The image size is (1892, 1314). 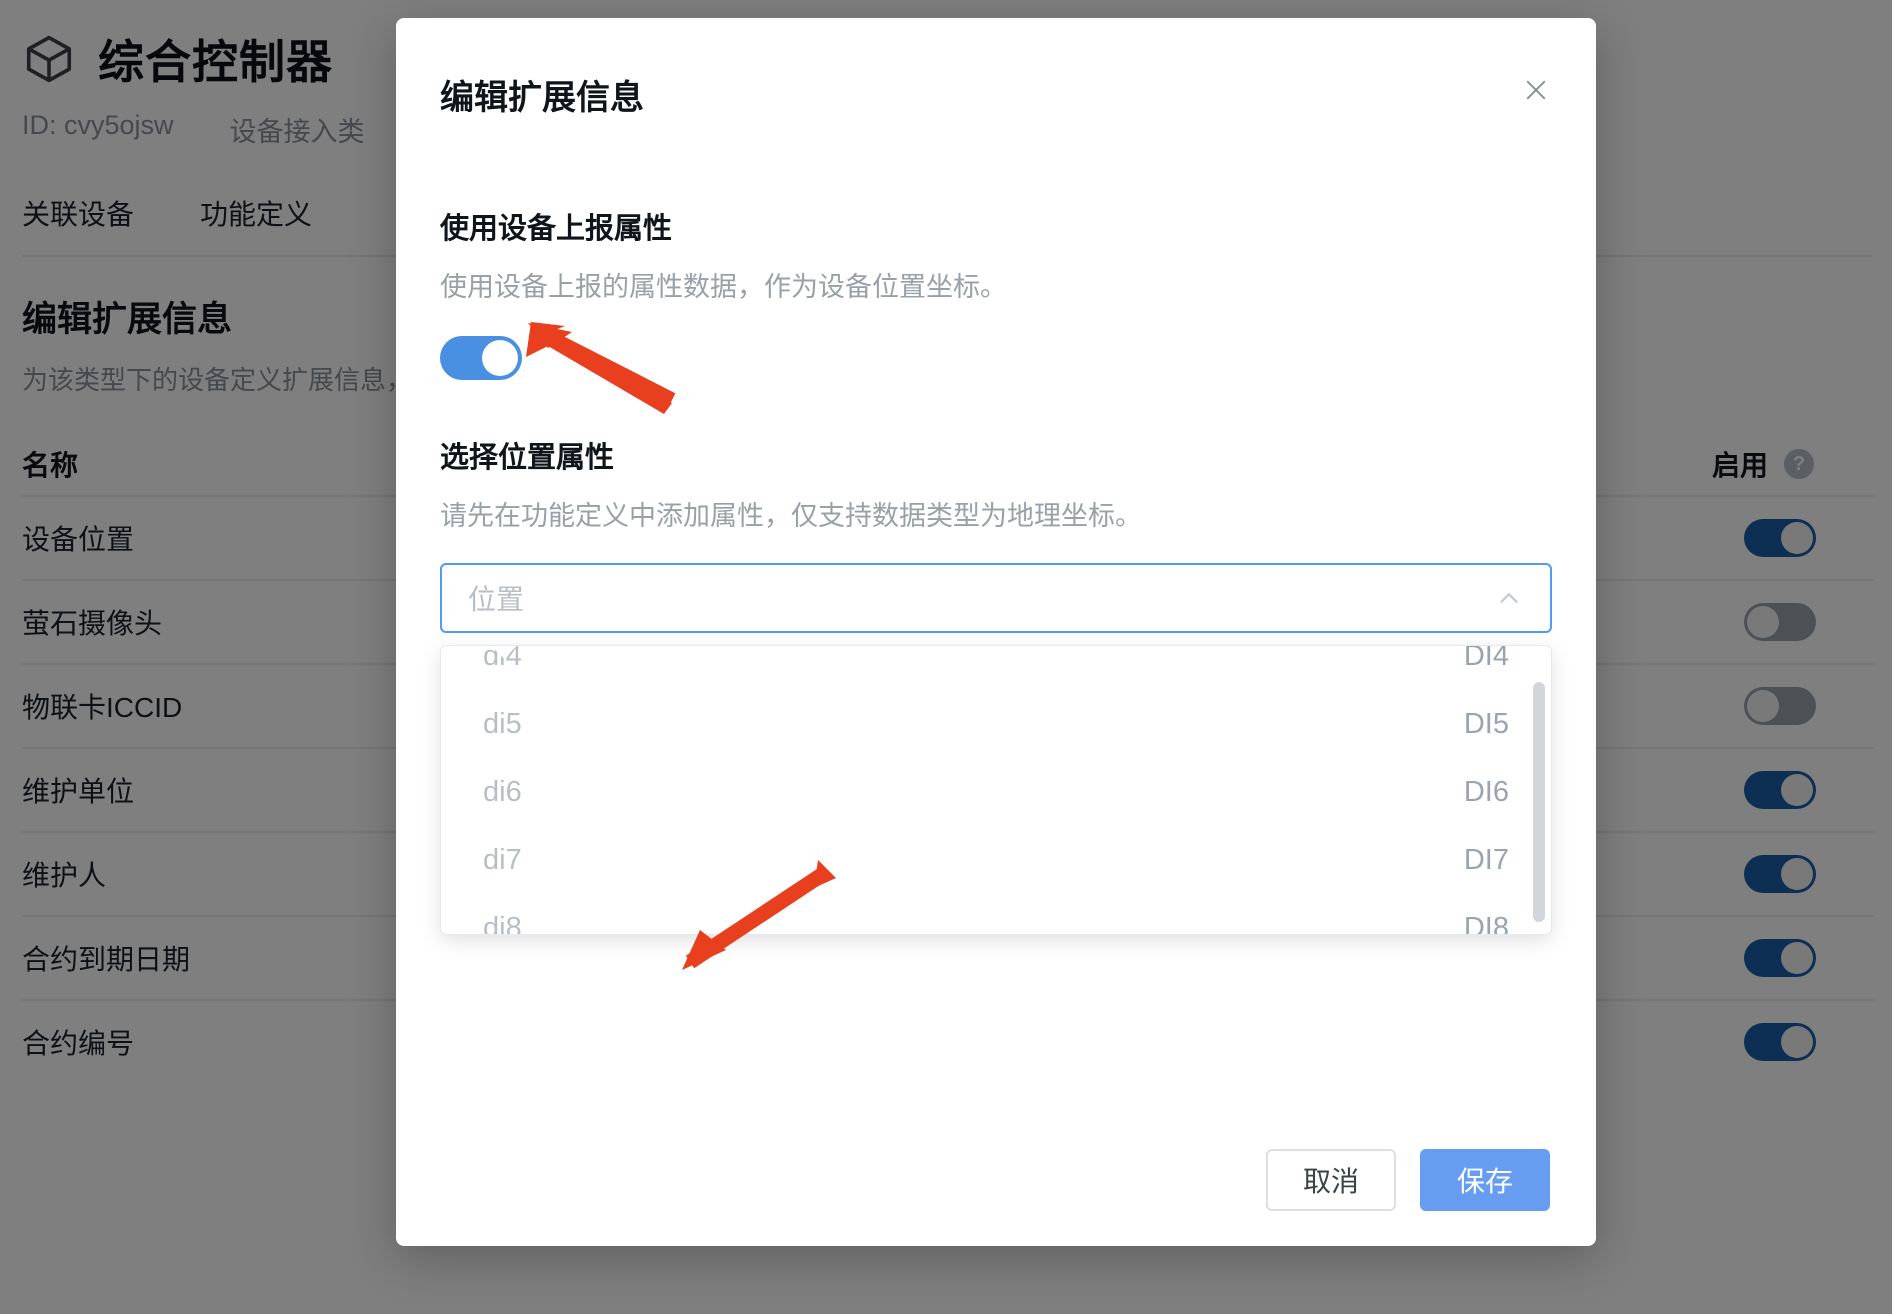 I want to click on option-value: DI5, so click(x=1486, y=723).